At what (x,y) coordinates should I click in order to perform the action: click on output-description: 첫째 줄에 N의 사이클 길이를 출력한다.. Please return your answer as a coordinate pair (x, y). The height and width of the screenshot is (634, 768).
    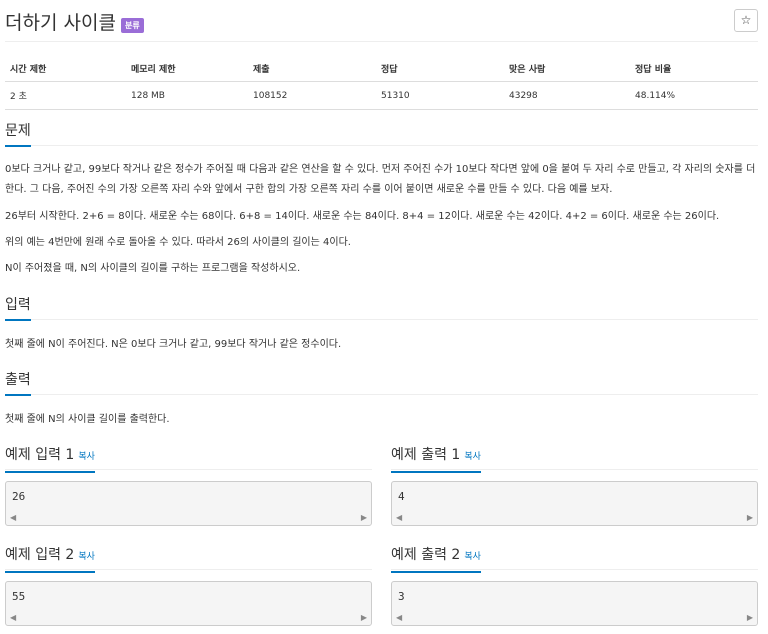
    Looking at the image, I should click on (87, 419).